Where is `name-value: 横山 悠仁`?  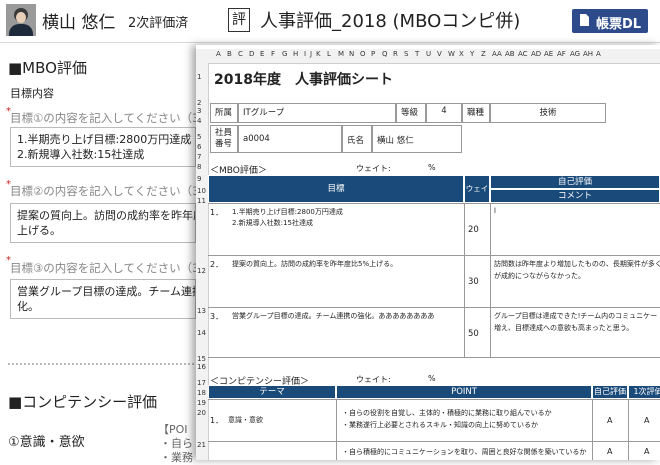 name-value: 横山 悠仁 is located at coordinates (417, 139).